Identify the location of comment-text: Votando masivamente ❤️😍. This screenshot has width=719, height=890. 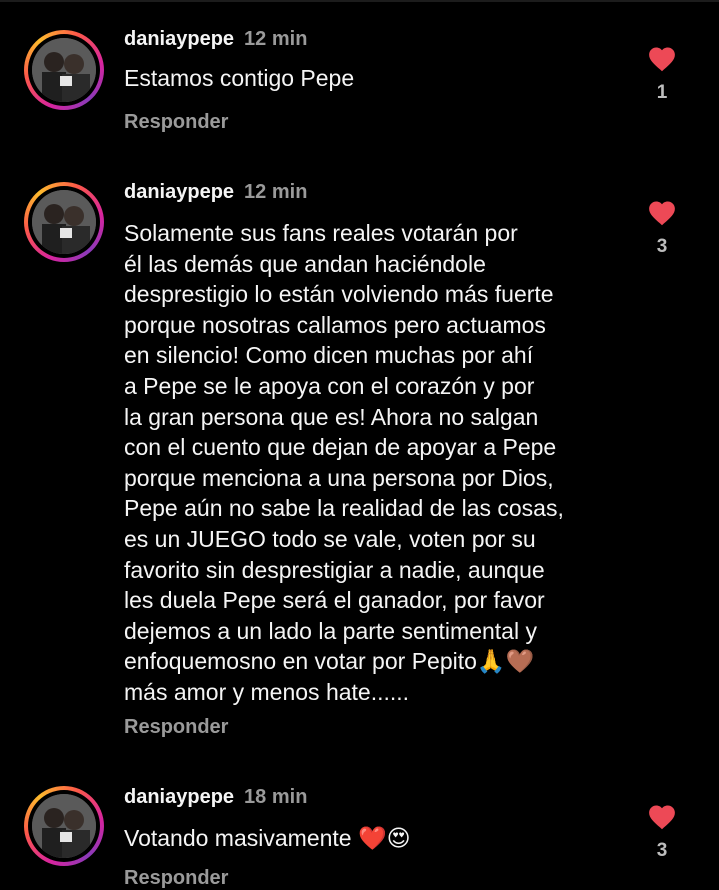
(267, 838).